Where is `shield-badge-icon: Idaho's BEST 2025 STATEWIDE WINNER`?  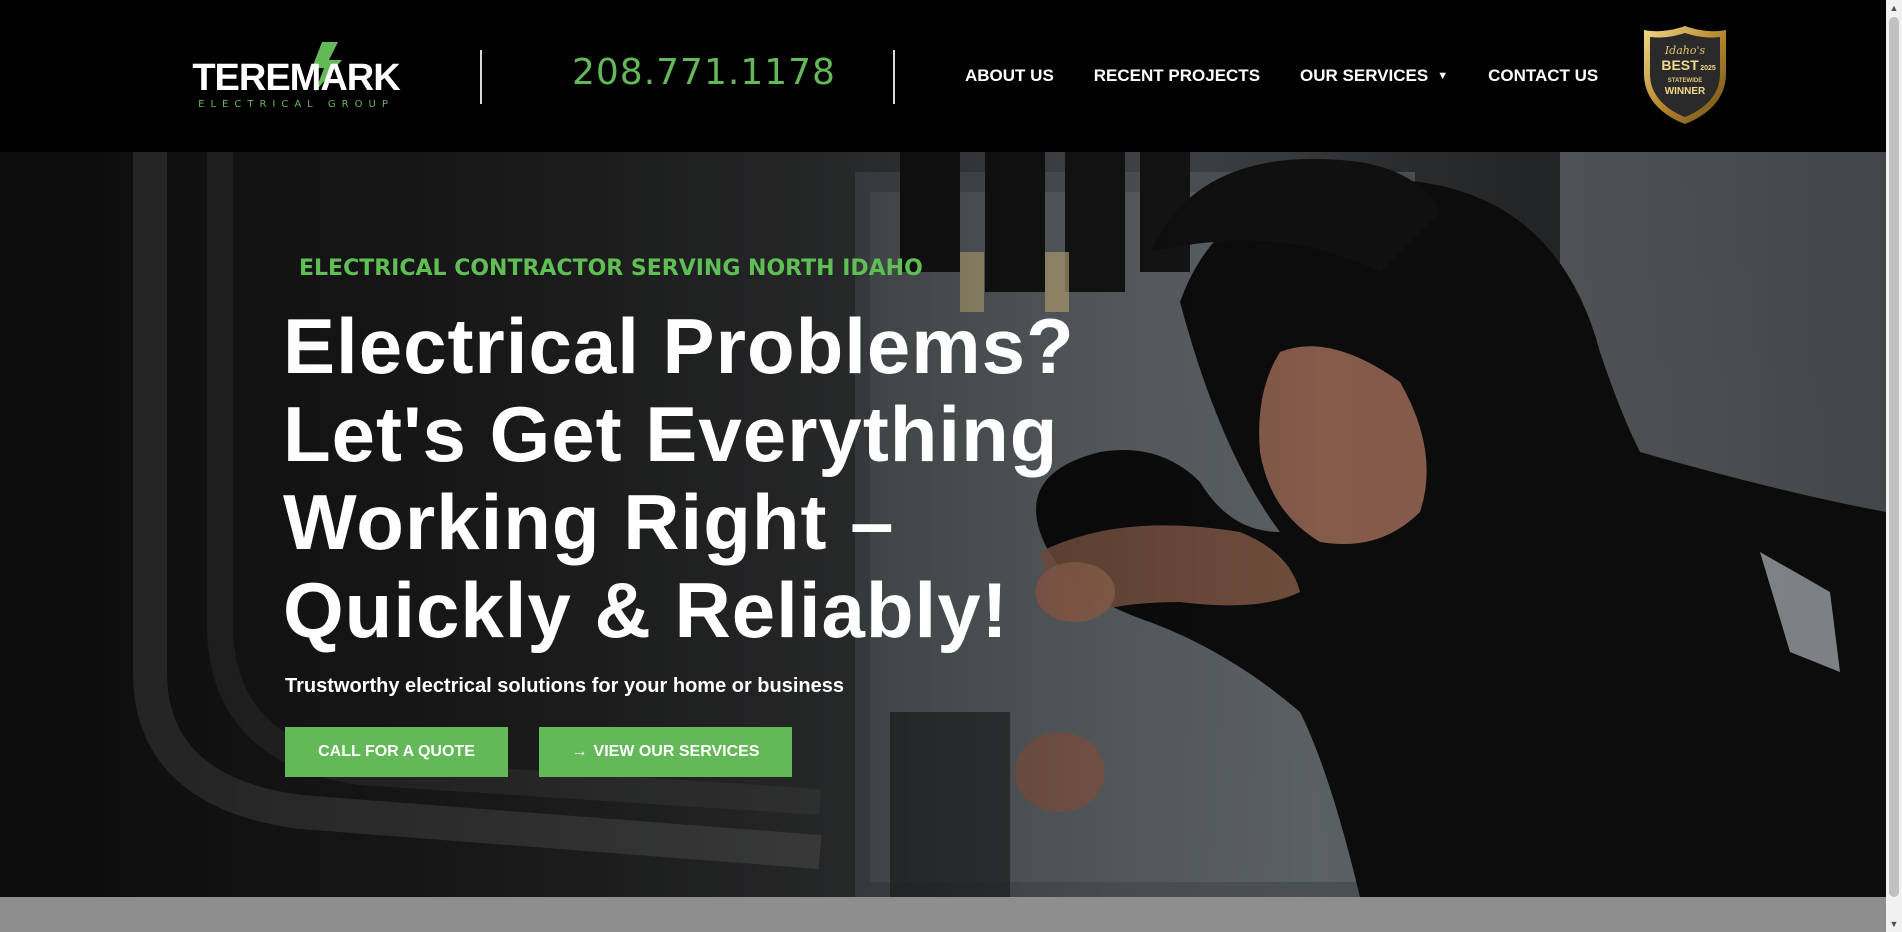
shield-badge-icon: Idaho's BEST 2025 STATEWIDE WINNER is located at coordinates (1685, 75).